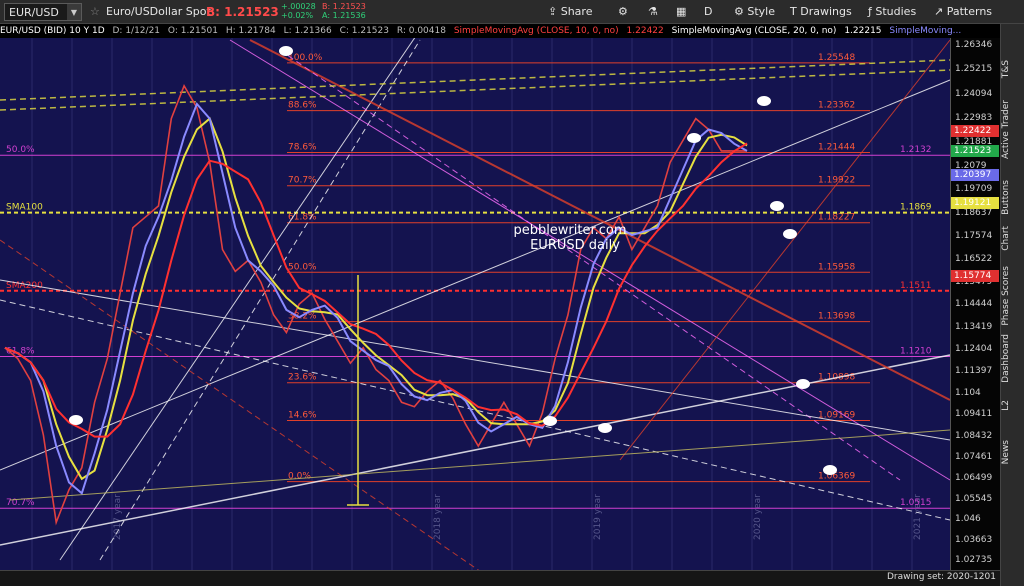  Describe the element at coordinates (536, 31) in the screenshot. I see `info-sma10: SimpleMovingAvg (CLOSE, 10, 0, no)` at that location.